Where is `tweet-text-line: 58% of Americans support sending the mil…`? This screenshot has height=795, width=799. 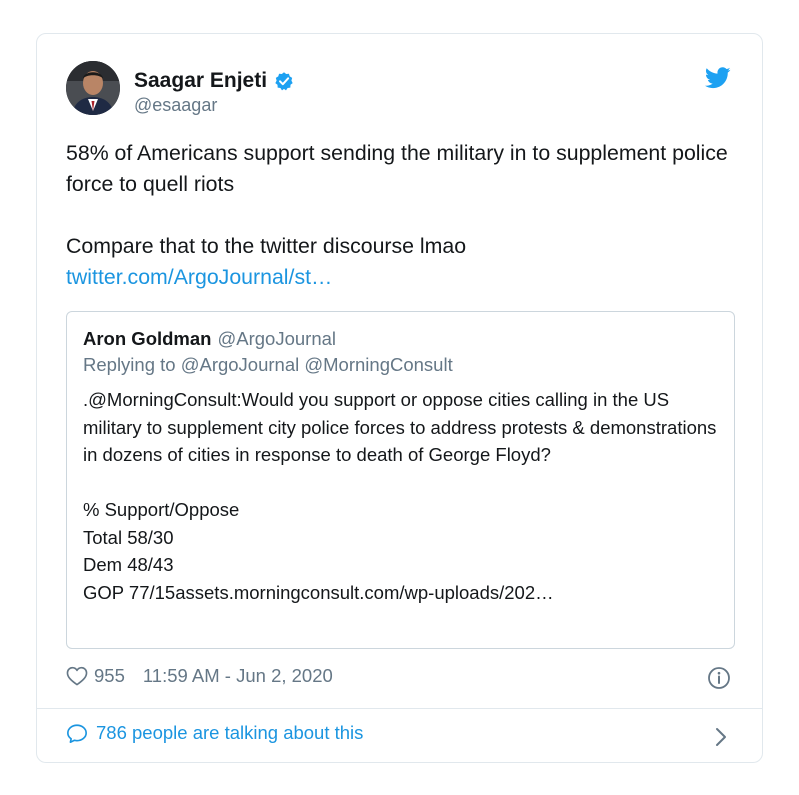 tweet-text-line: 58% of Americans support sending the mil… is located at coordinates (397, 168).